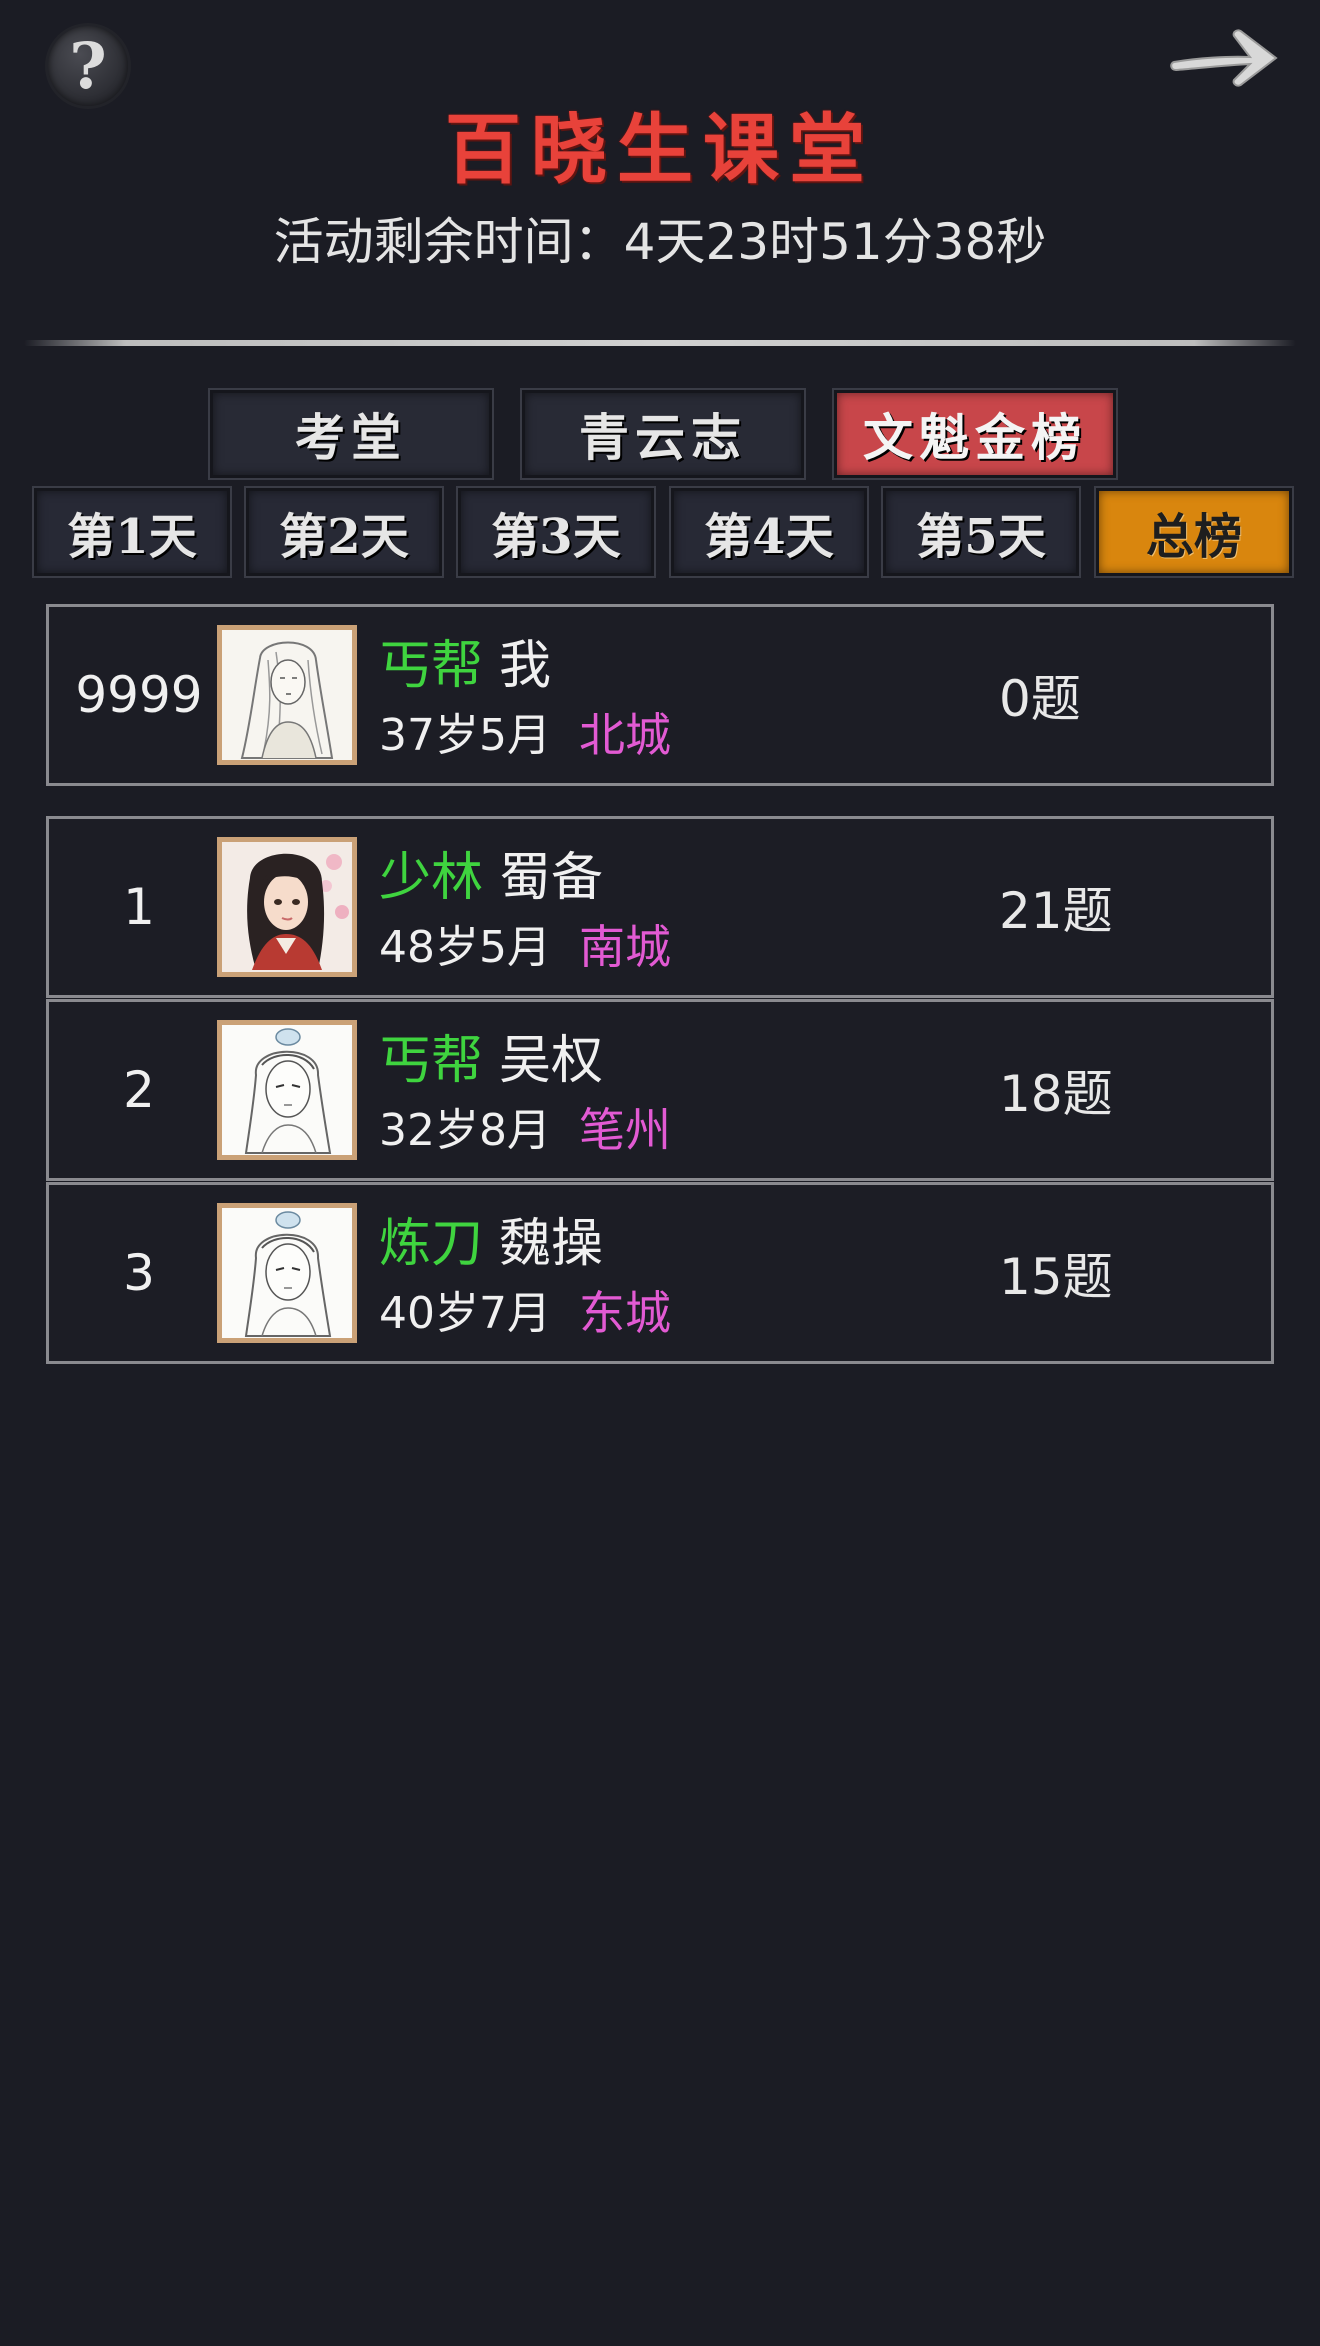 The height and width of the screenshot is (2346, 1320). What do you see at coordinates (660, 695) in the screenshot?
I see `my-rank-row: 9999 丐帮 我 37岁5月 北城 0题` at bounding box center [660, 695].